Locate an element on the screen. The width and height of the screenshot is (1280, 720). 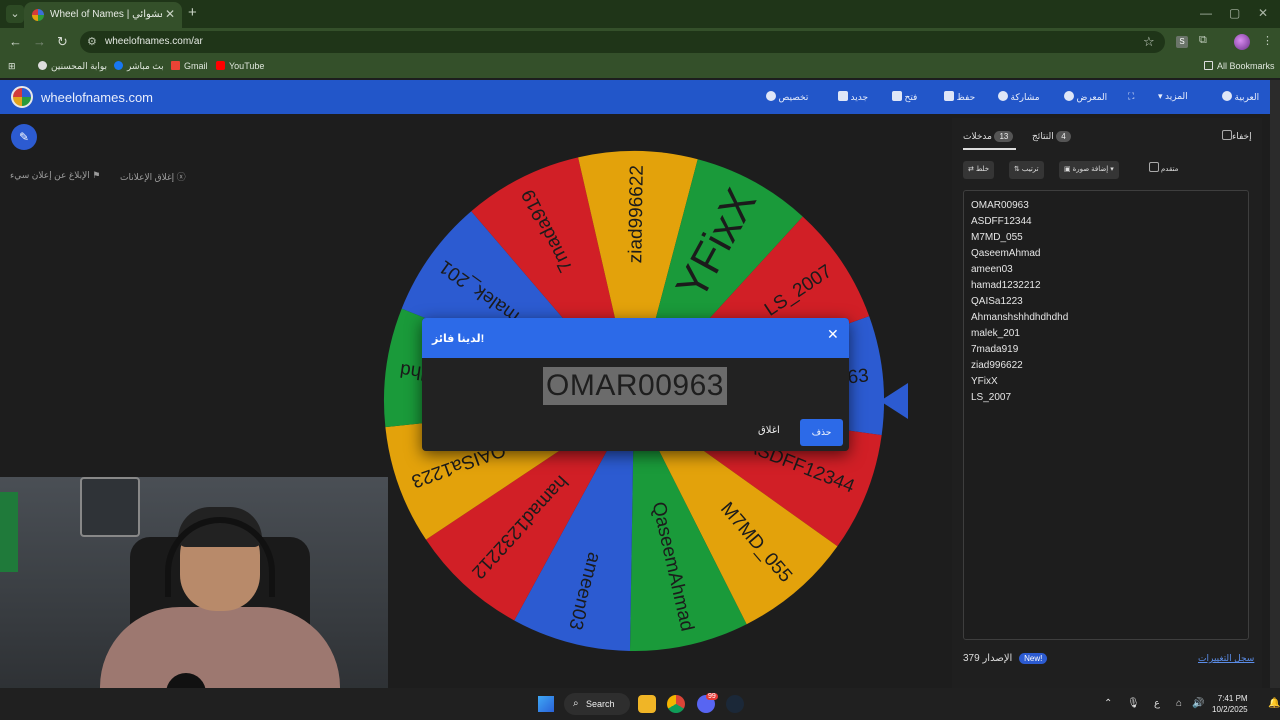
all-bookmarks: All Bookmarks is located at coordinates (1239, 66).